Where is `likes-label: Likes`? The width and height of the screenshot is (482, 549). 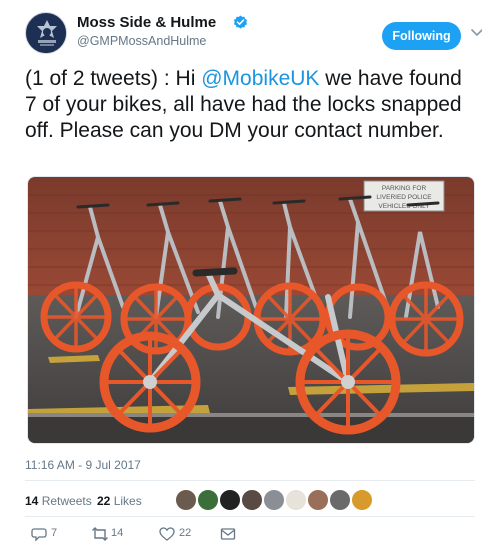 likes-label: Likes is located at coordinates (127, 501).